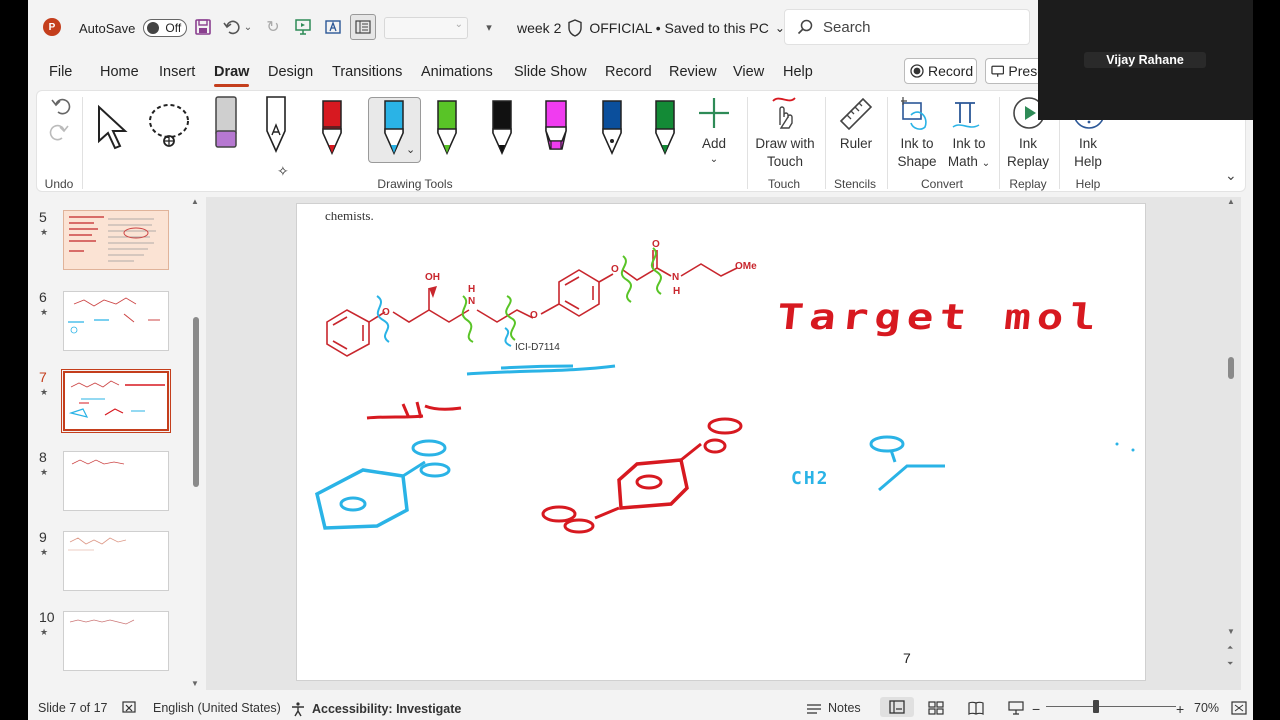 The image size is (1280, 720). Describe the element at coordinates (1036, 709) in the screenshot. I see `zoom-out-icon: −` at that location.